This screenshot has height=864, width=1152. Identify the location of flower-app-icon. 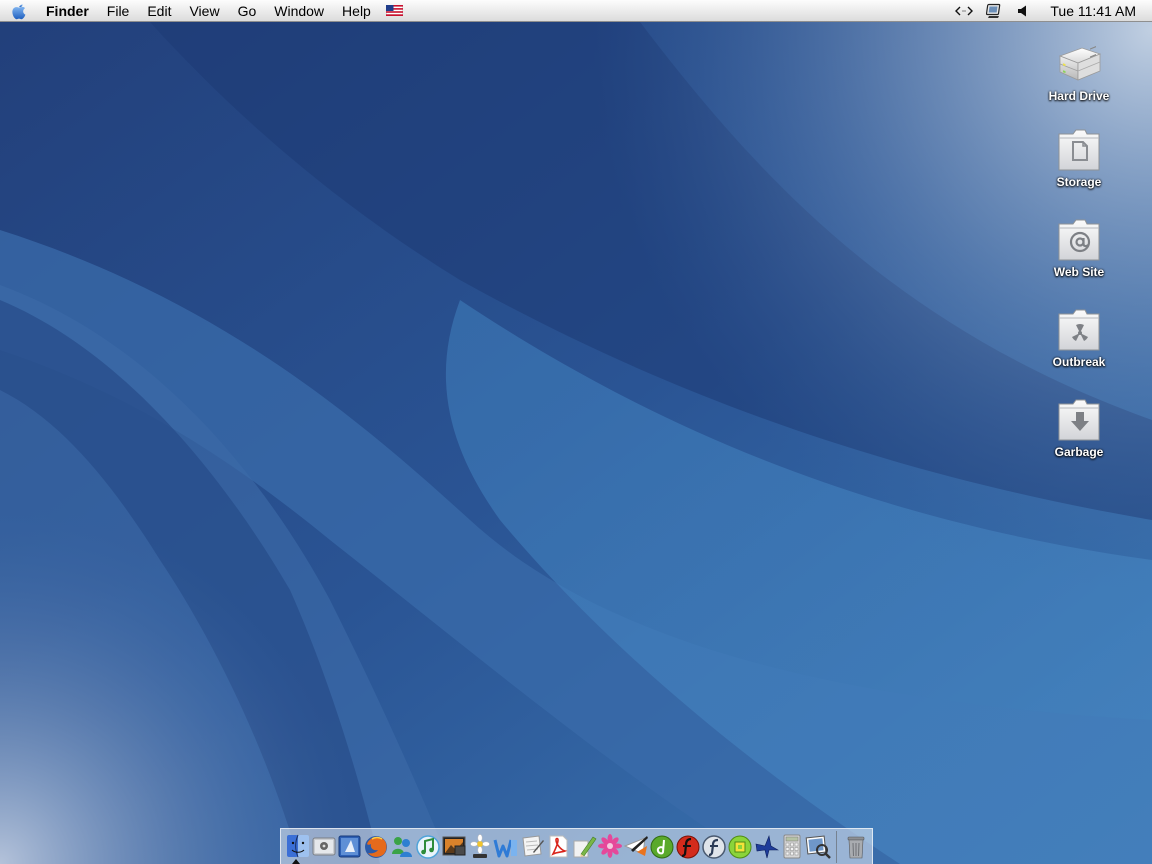
(610, 846).